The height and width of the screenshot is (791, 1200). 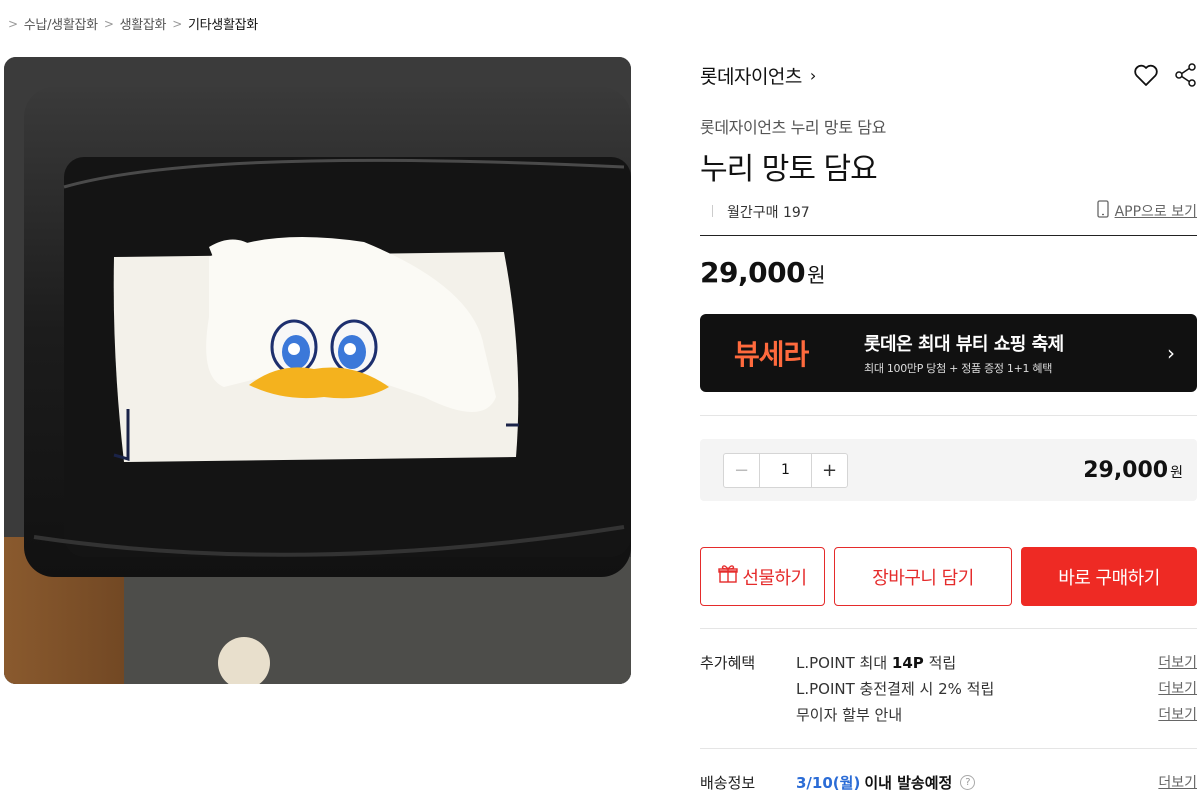 I want to click on price-value: 29,000, so click(x=753, y=272).